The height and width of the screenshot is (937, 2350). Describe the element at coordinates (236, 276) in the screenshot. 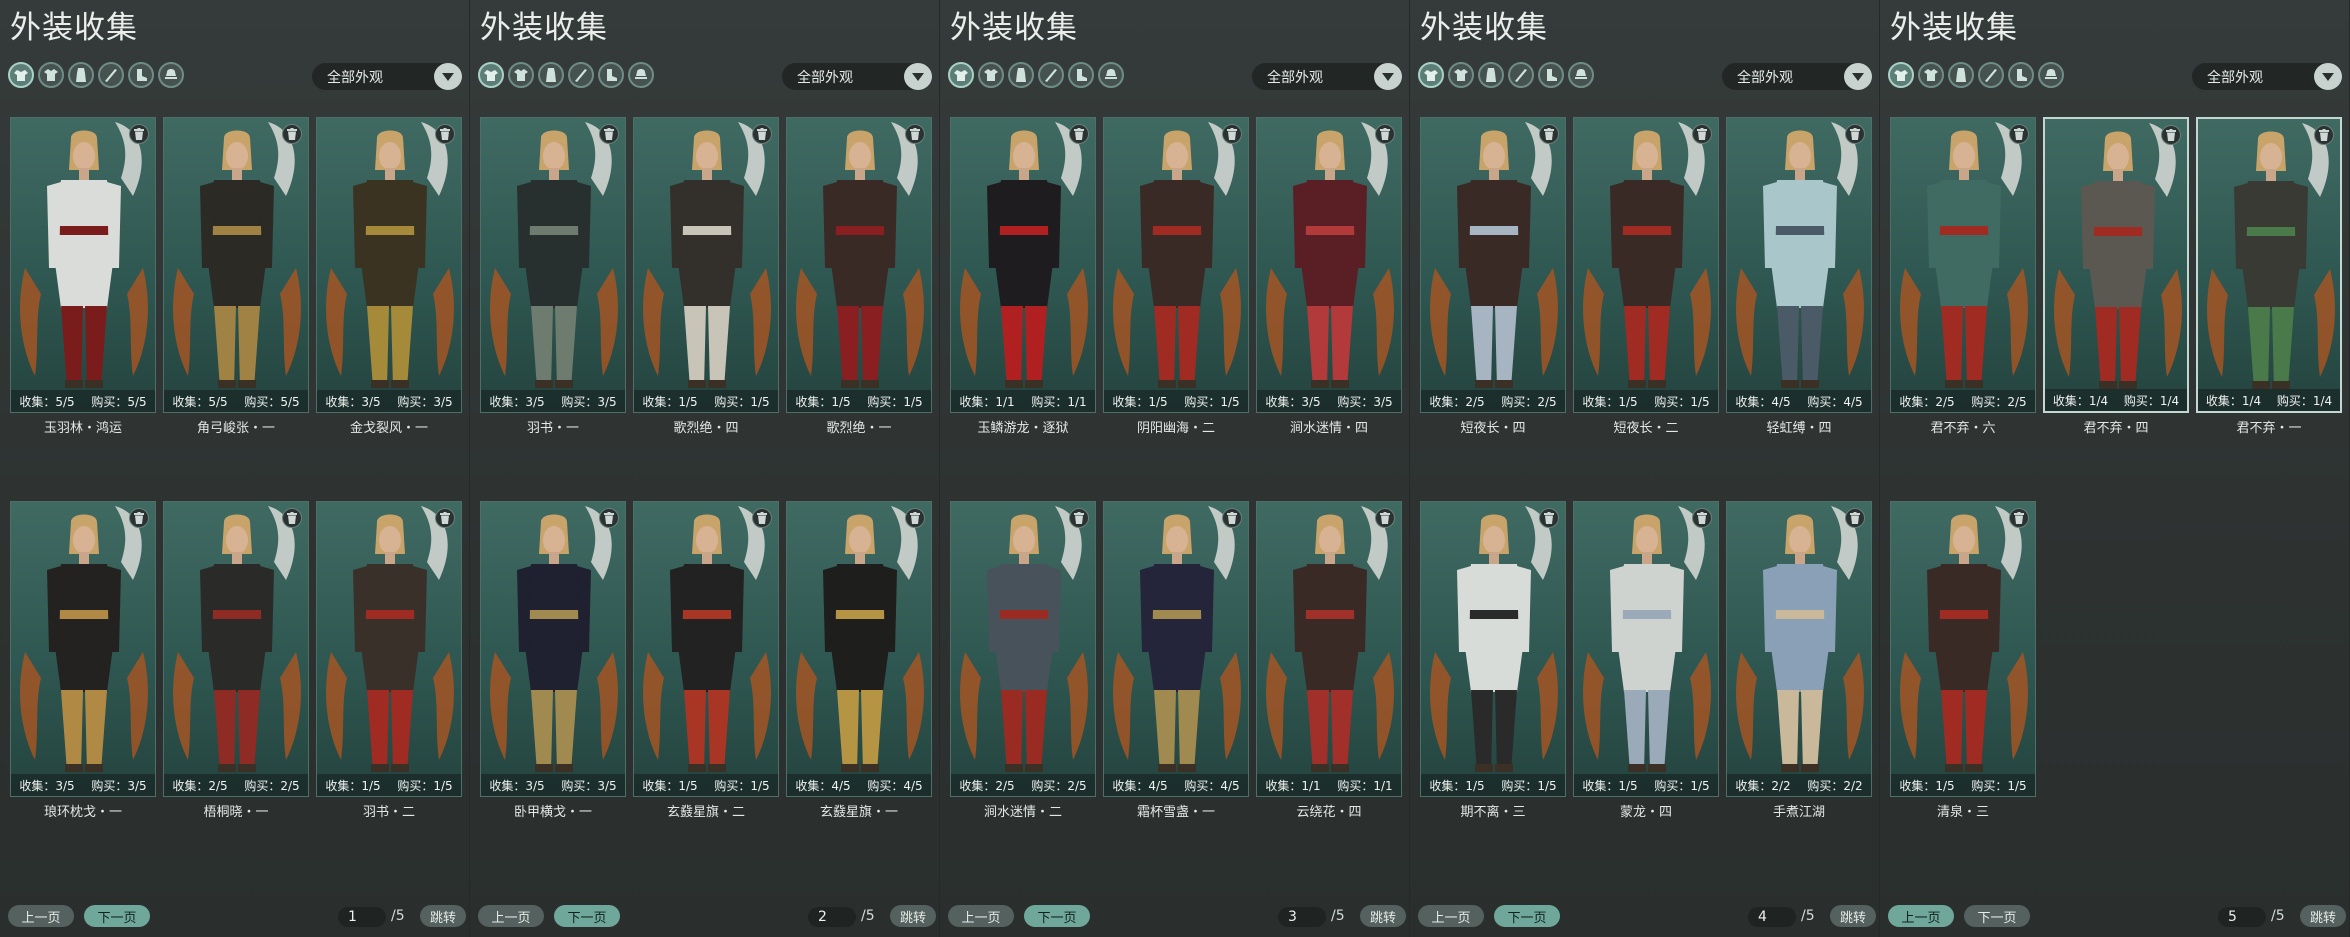

I see `outfit-card: 收集：5/5 购买：5/5 角弓峻张・一` at that location.